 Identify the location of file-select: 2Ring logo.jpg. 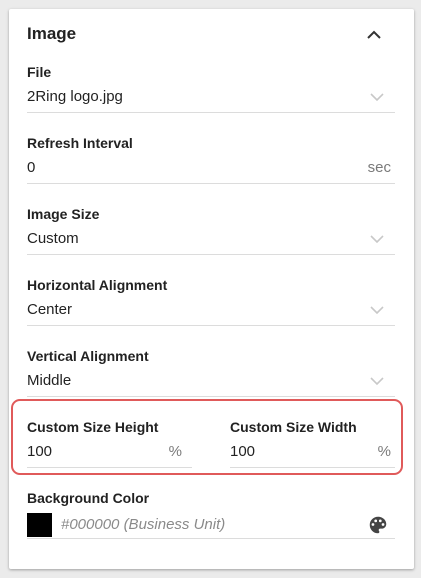
(211, 99).